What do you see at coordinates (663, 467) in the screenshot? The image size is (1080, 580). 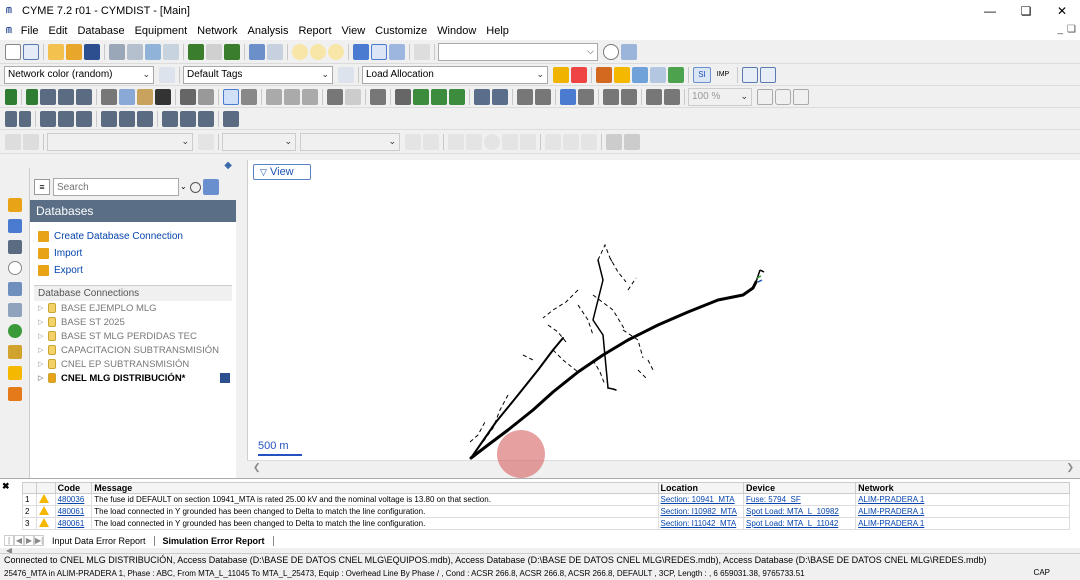 I see `map-horizontal-scrollbar: ❮ ❯` at bounding box center [663, 467].